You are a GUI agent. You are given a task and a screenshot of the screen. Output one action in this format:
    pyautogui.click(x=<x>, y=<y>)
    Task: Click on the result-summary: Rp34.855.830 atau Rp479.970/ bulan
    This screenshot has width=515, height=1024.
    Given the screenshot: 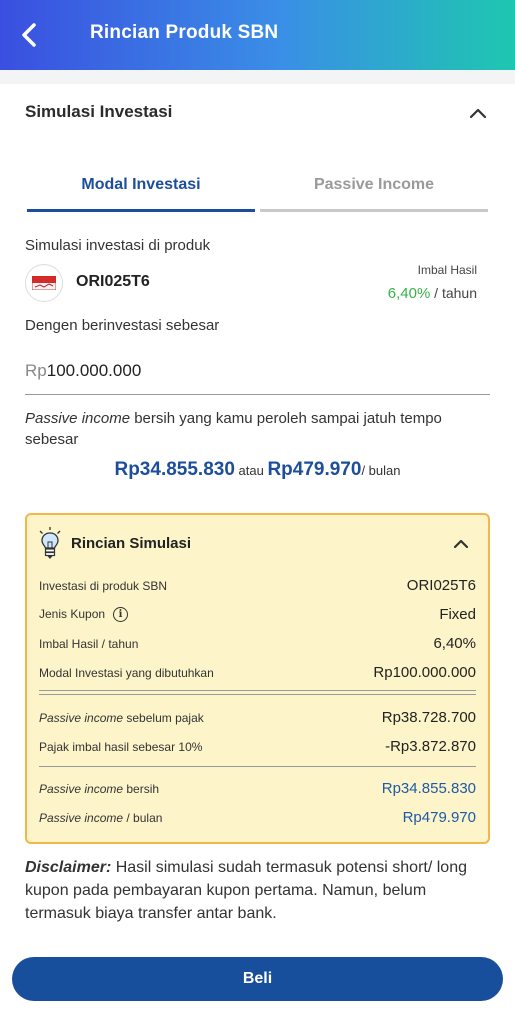 What is the action you would take?
    pyautogui.click(x=257, y=470)
    